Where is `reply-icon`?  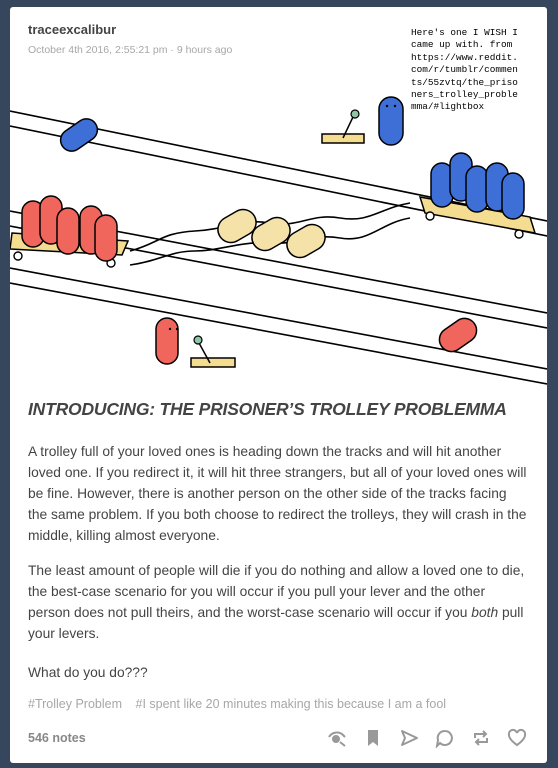
reply-icon is located at coordinates (445, 738).